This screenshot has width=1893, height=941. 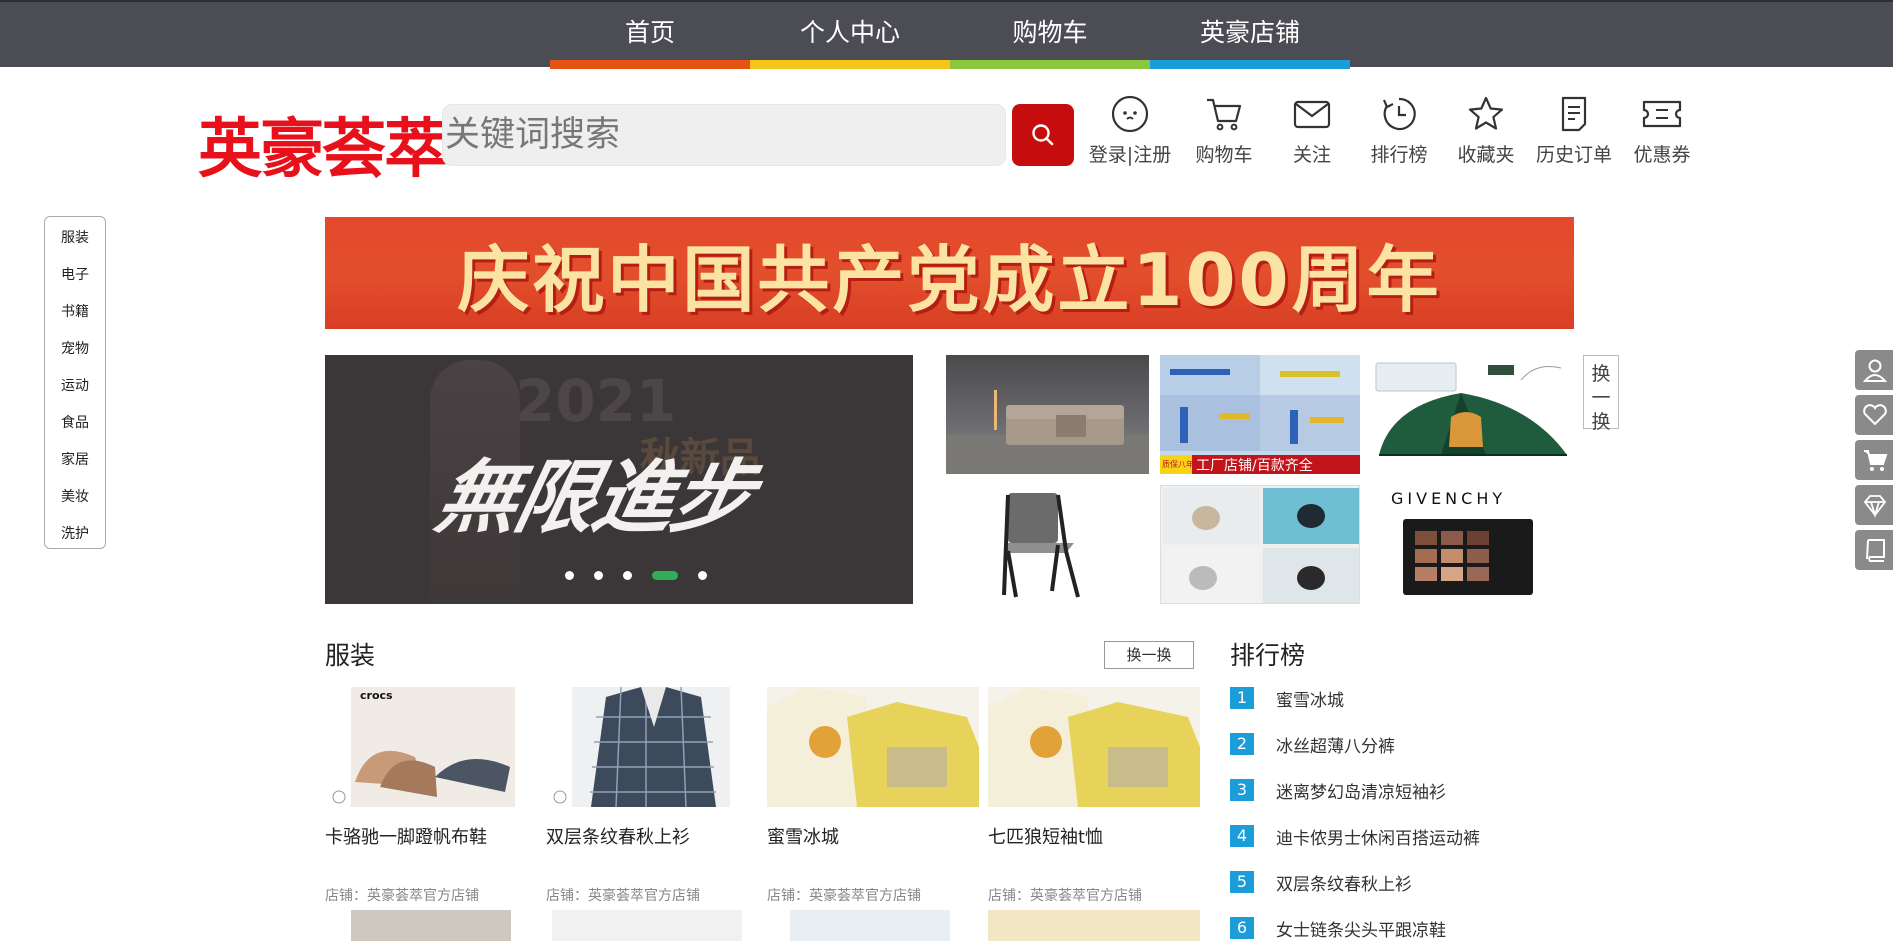 I want to click on nav-cart-label: 购物车, so click(x=1050, y=32).